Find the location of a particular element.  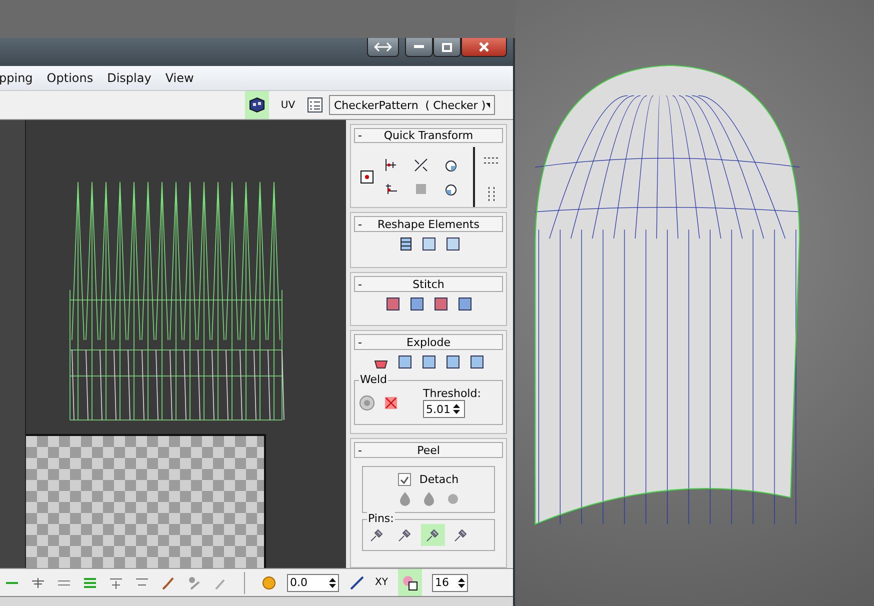

detach-checkbox is located at coordinates (405, 479).